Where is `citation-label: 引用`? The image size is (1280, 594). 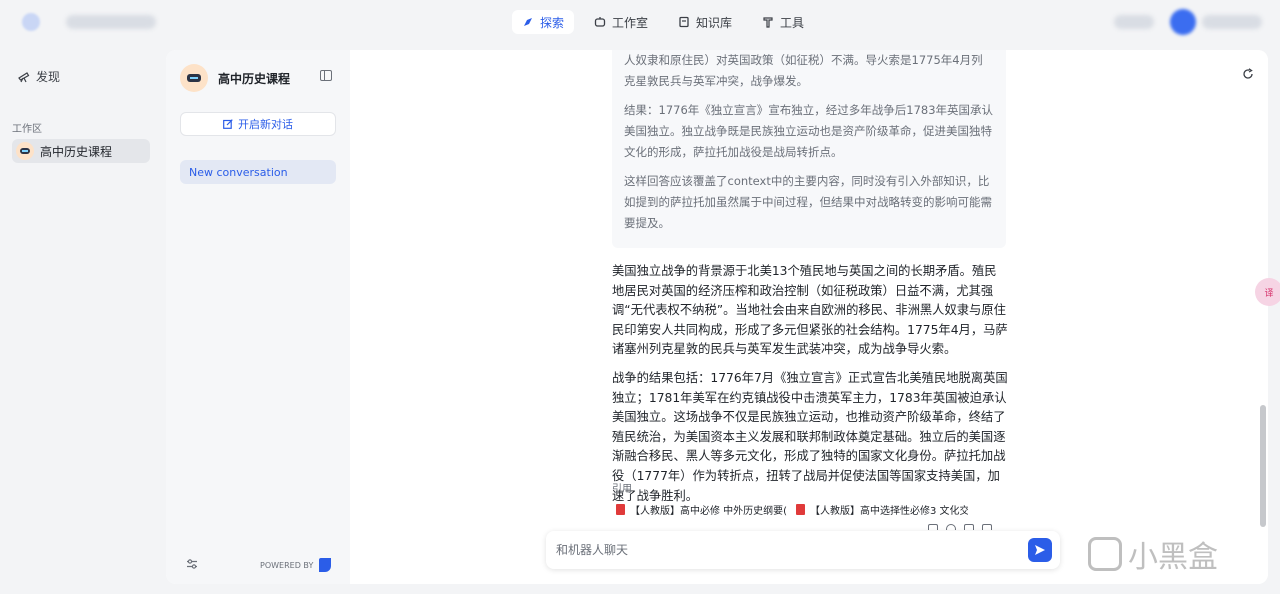
citation-label: 引用 is located at coordinates (622, 489).